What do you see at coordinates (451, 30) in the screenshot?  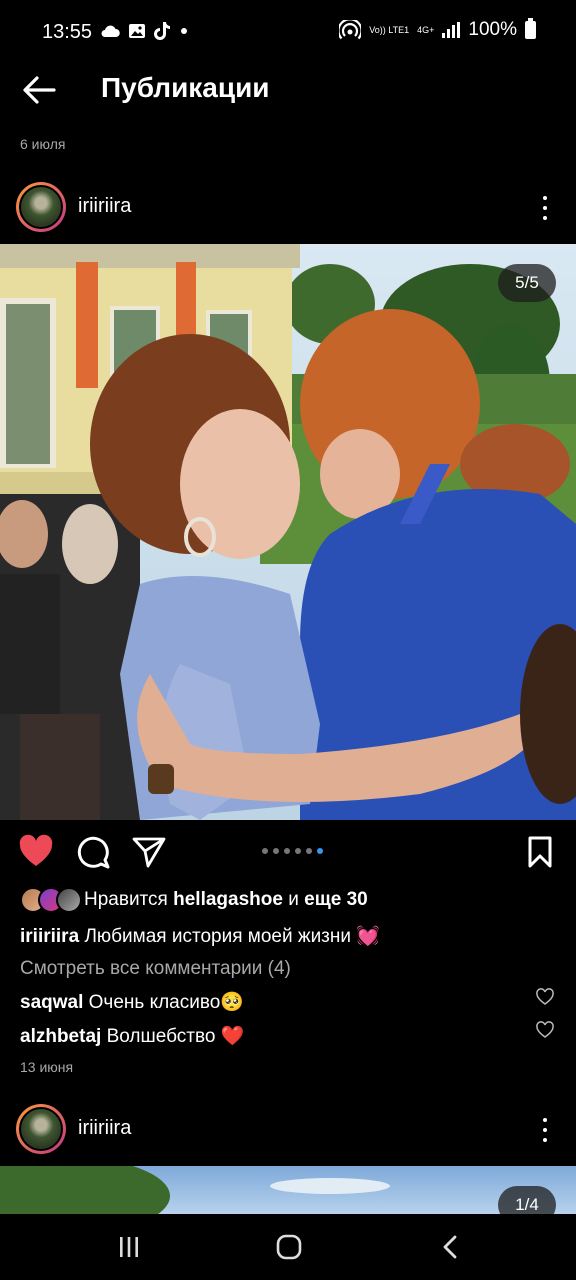 I see `signal-icon` at bounding box center [451, 30].